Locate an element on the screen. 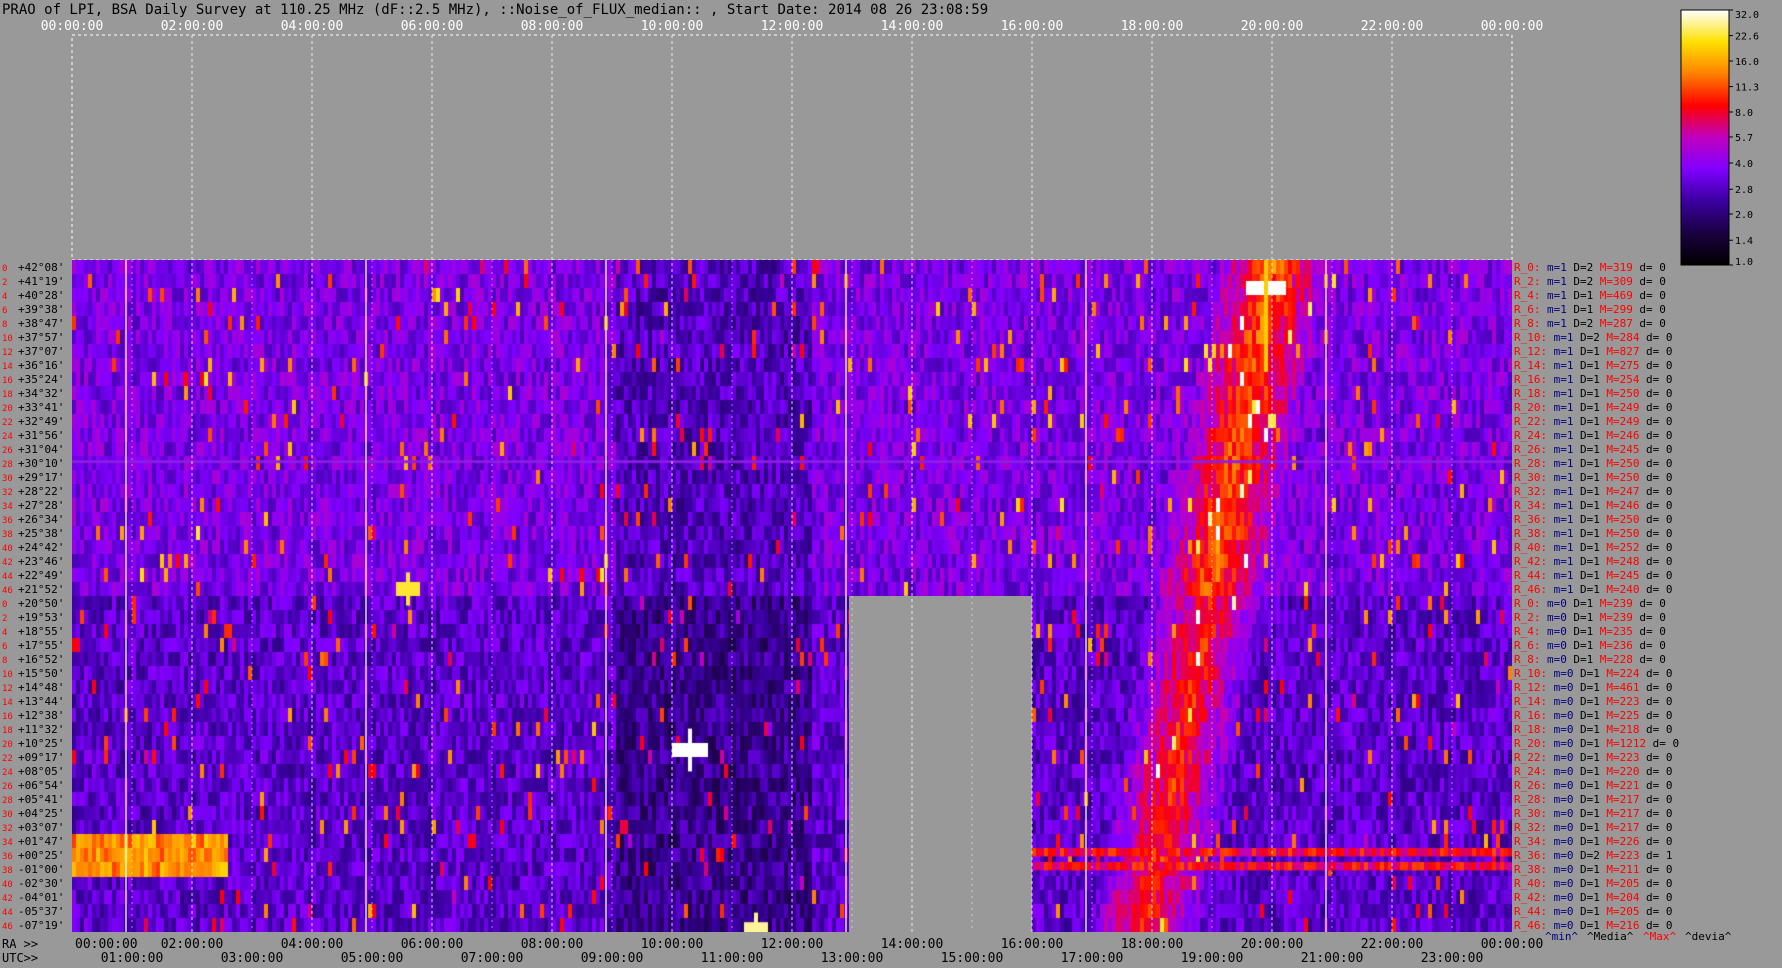  colorbar-tick-label: 11.3 is located at coordinates (1747, 88).